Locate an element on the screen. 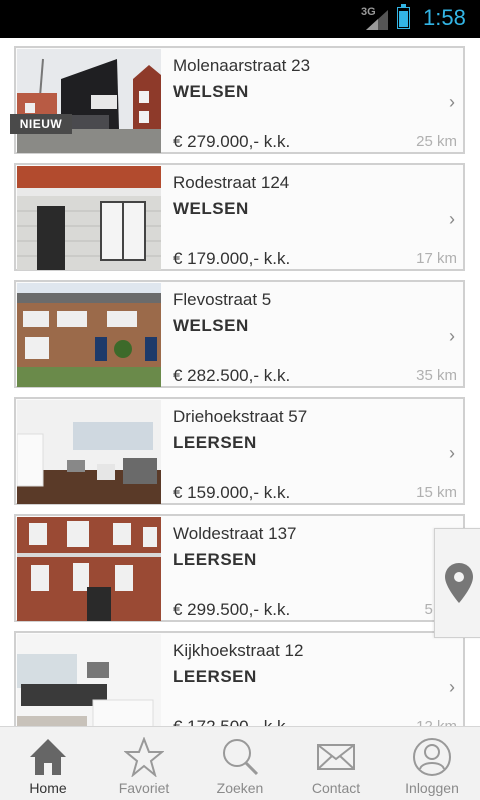  nav-inloggen: Inloggen is located at coordinates (432, 763).